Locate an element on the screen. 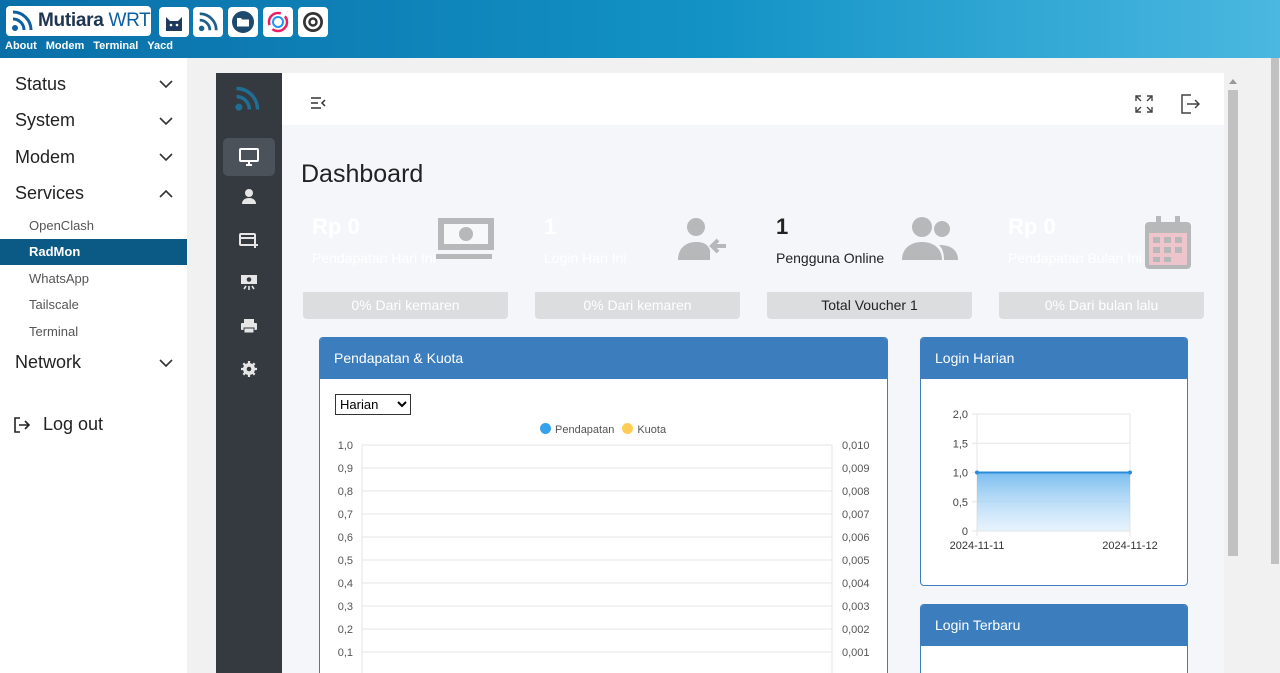  online-users-value: 1 is located at coordinates (782, 226).